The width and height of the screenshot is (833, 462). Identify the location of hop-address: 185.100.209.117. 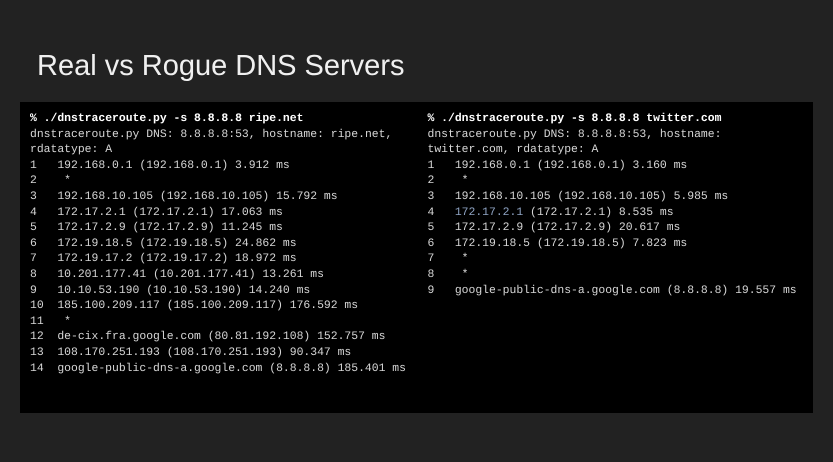
(108, 306).